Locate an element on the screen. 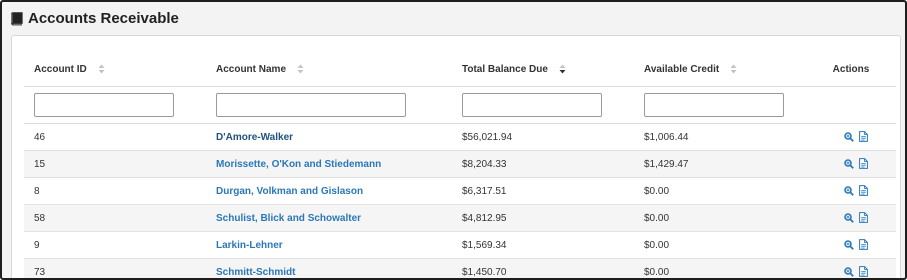 The height and width of the screenshot is (280, 907). column-label: Account Name is located at coordinates (251, 69).